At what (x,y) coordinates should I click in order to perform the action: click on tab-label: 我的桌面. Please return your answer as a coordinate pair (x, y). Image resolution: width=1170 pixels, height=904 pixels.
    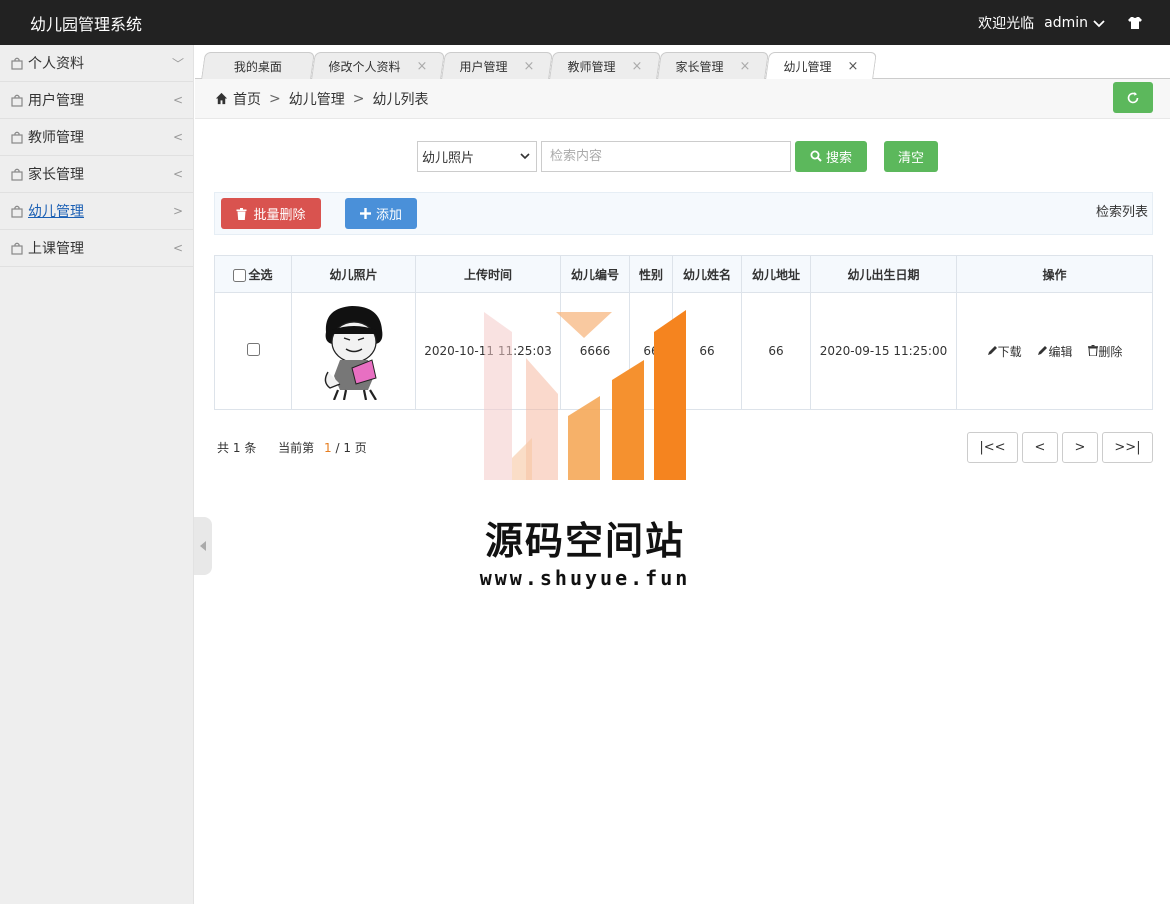
    Looking at the image, I should click on (257, 66).